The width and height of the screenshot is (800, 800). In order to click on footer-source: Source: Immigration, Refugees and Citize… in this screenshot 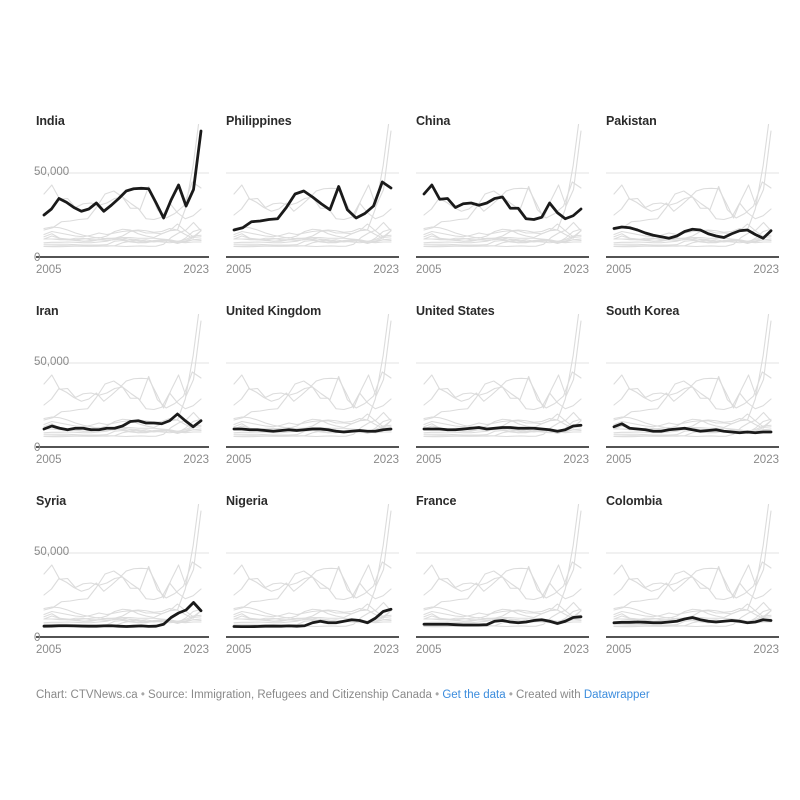, I will do `click(290, 695)`.